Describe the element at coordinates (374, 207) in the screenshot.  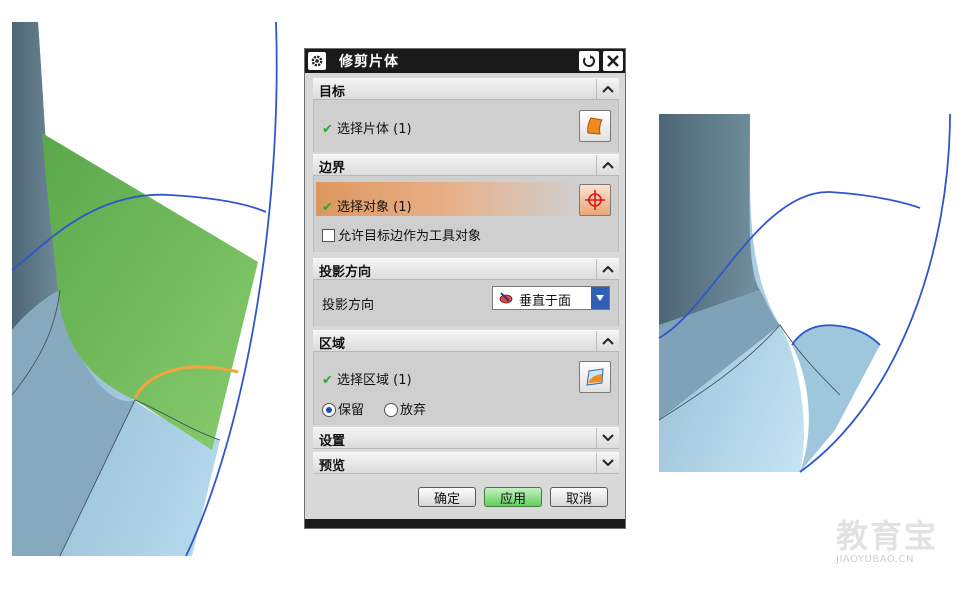
I see `select-object-label: 选择对象 (1)` at that location.